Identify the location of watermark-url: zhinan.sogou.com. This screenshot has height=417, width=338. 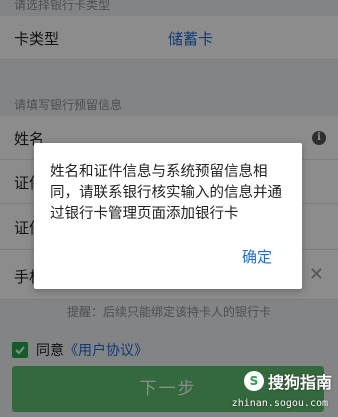
(279, 403).